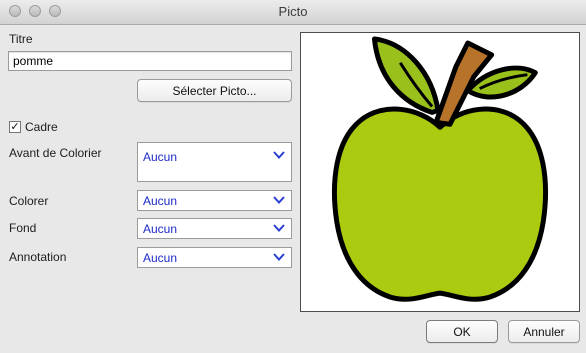 The height and width of the screenshot is (353, 586). Describe the element at coordinates (38, 257) in the screenshot. I see `annotation-label: Annotation` at that location.